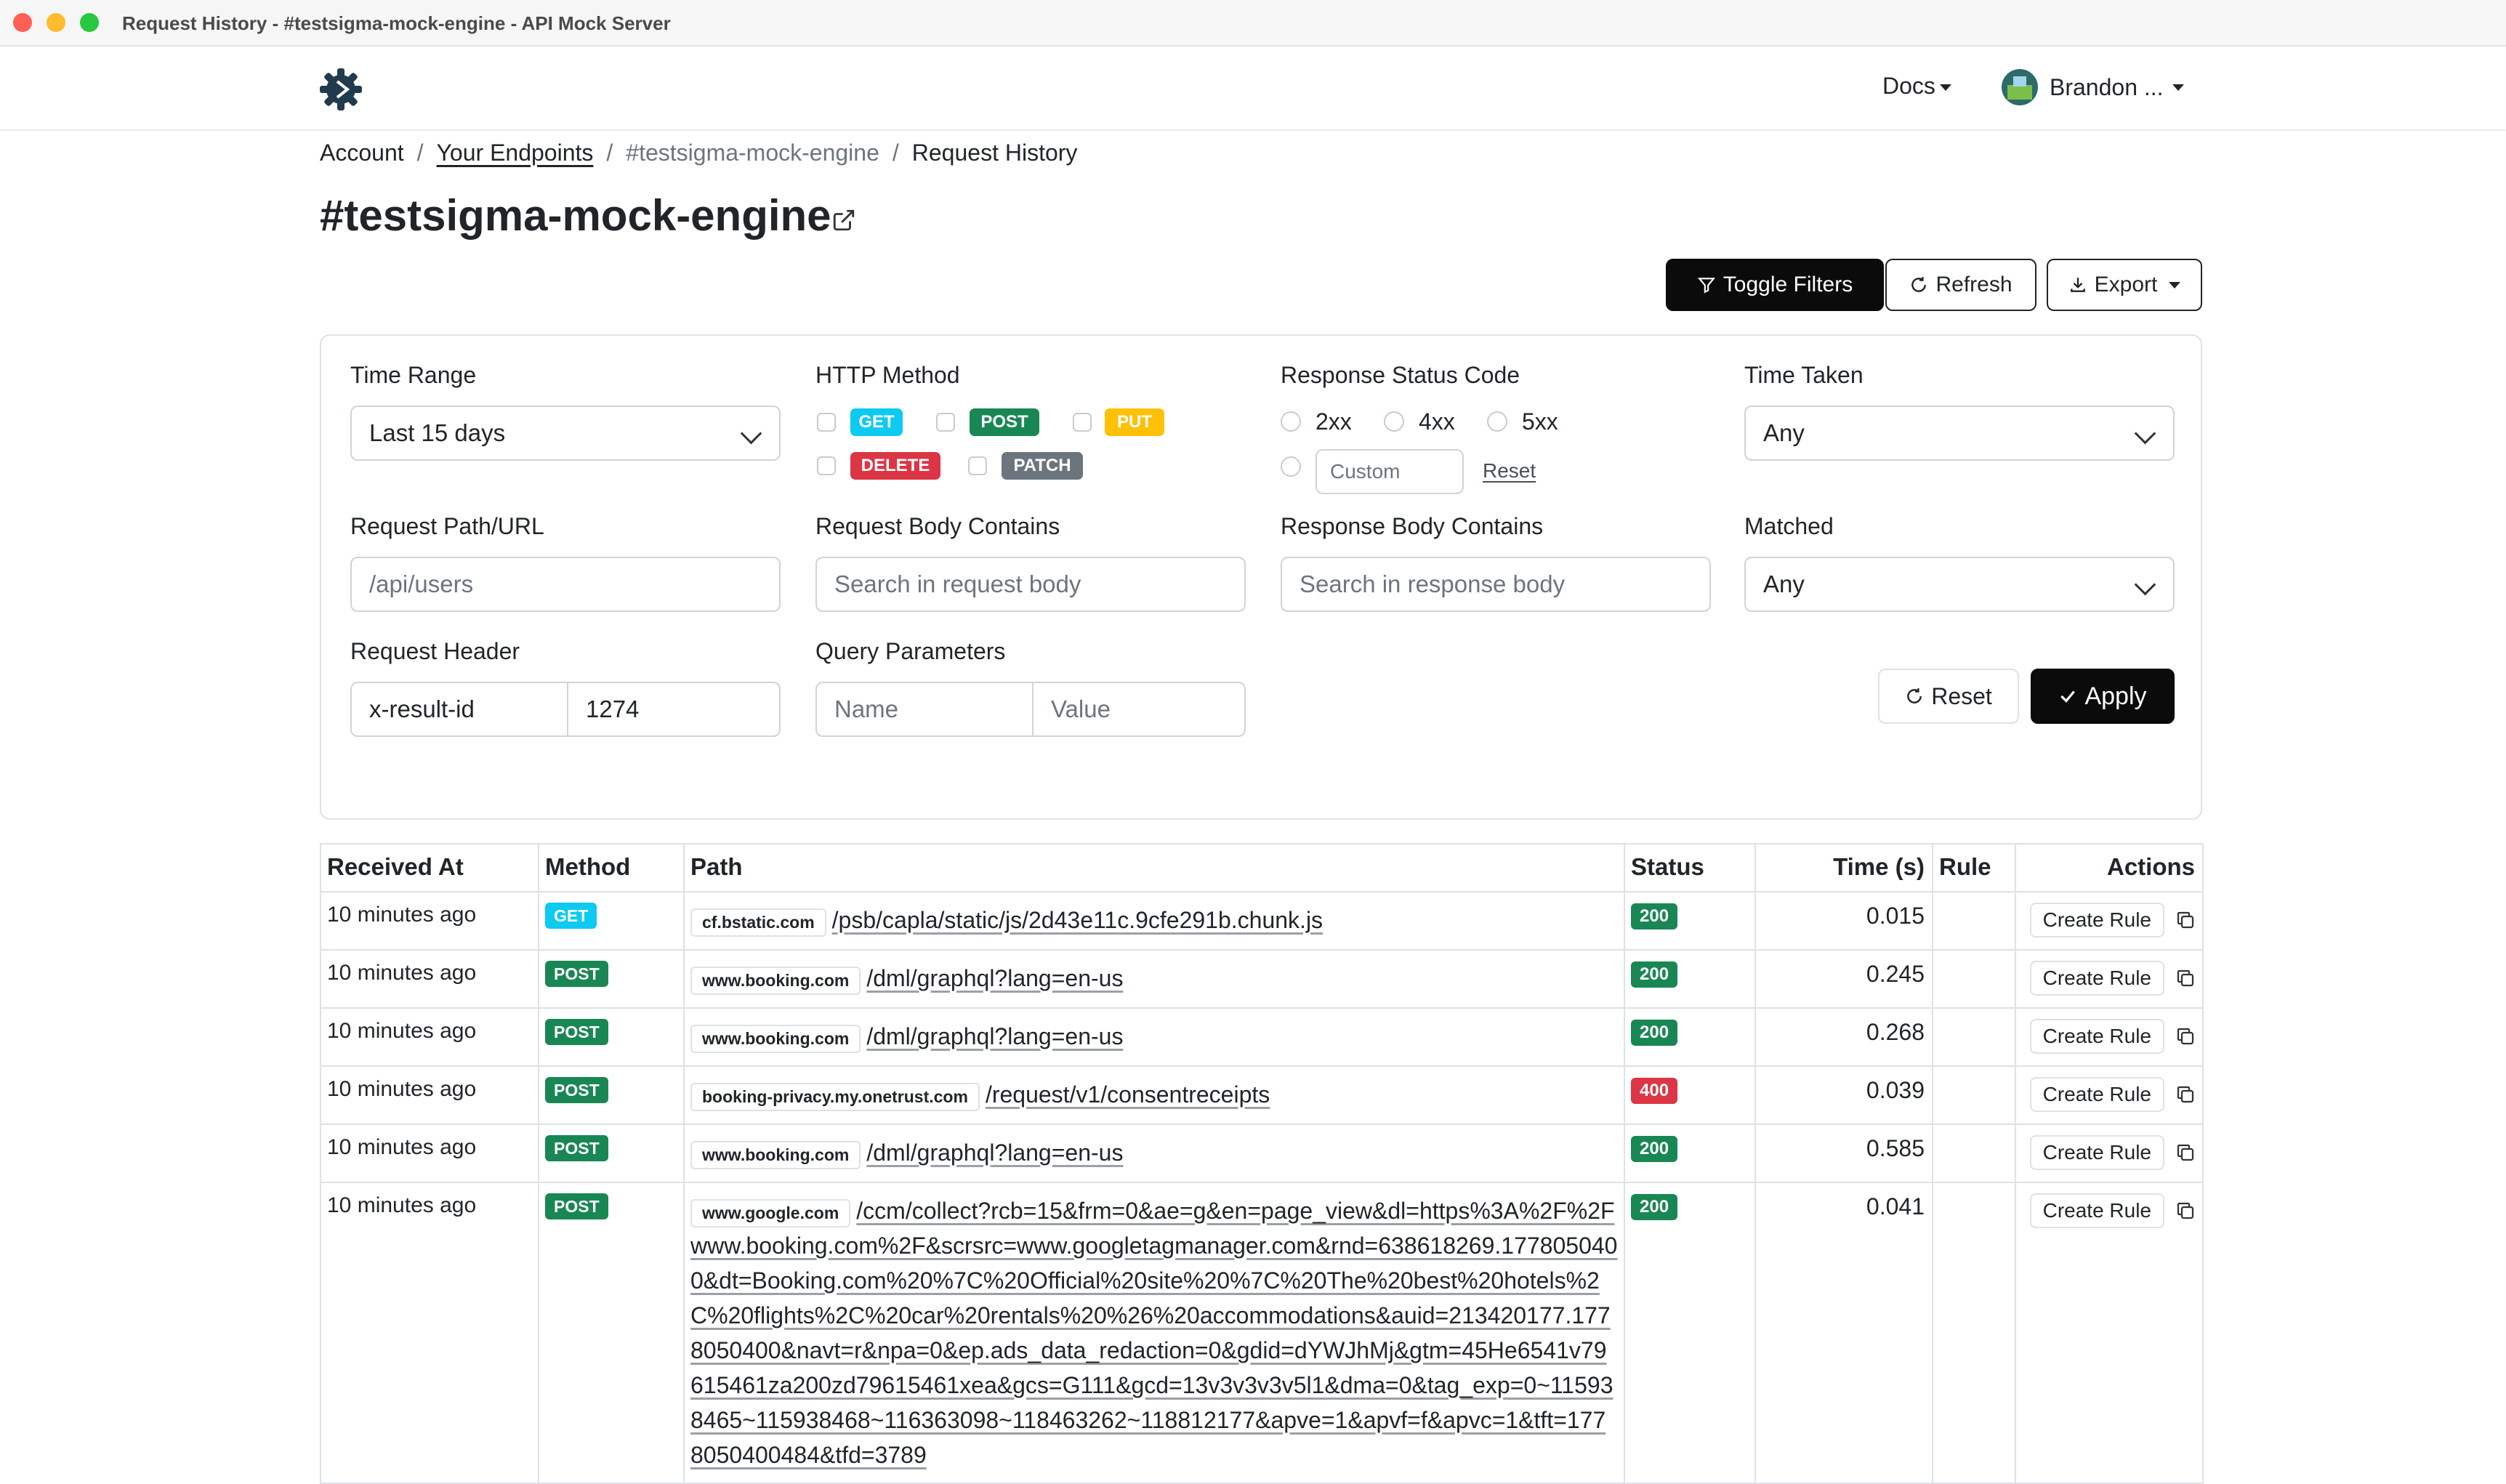  I want to click on col-received-at: Received At, so click(429, 867).